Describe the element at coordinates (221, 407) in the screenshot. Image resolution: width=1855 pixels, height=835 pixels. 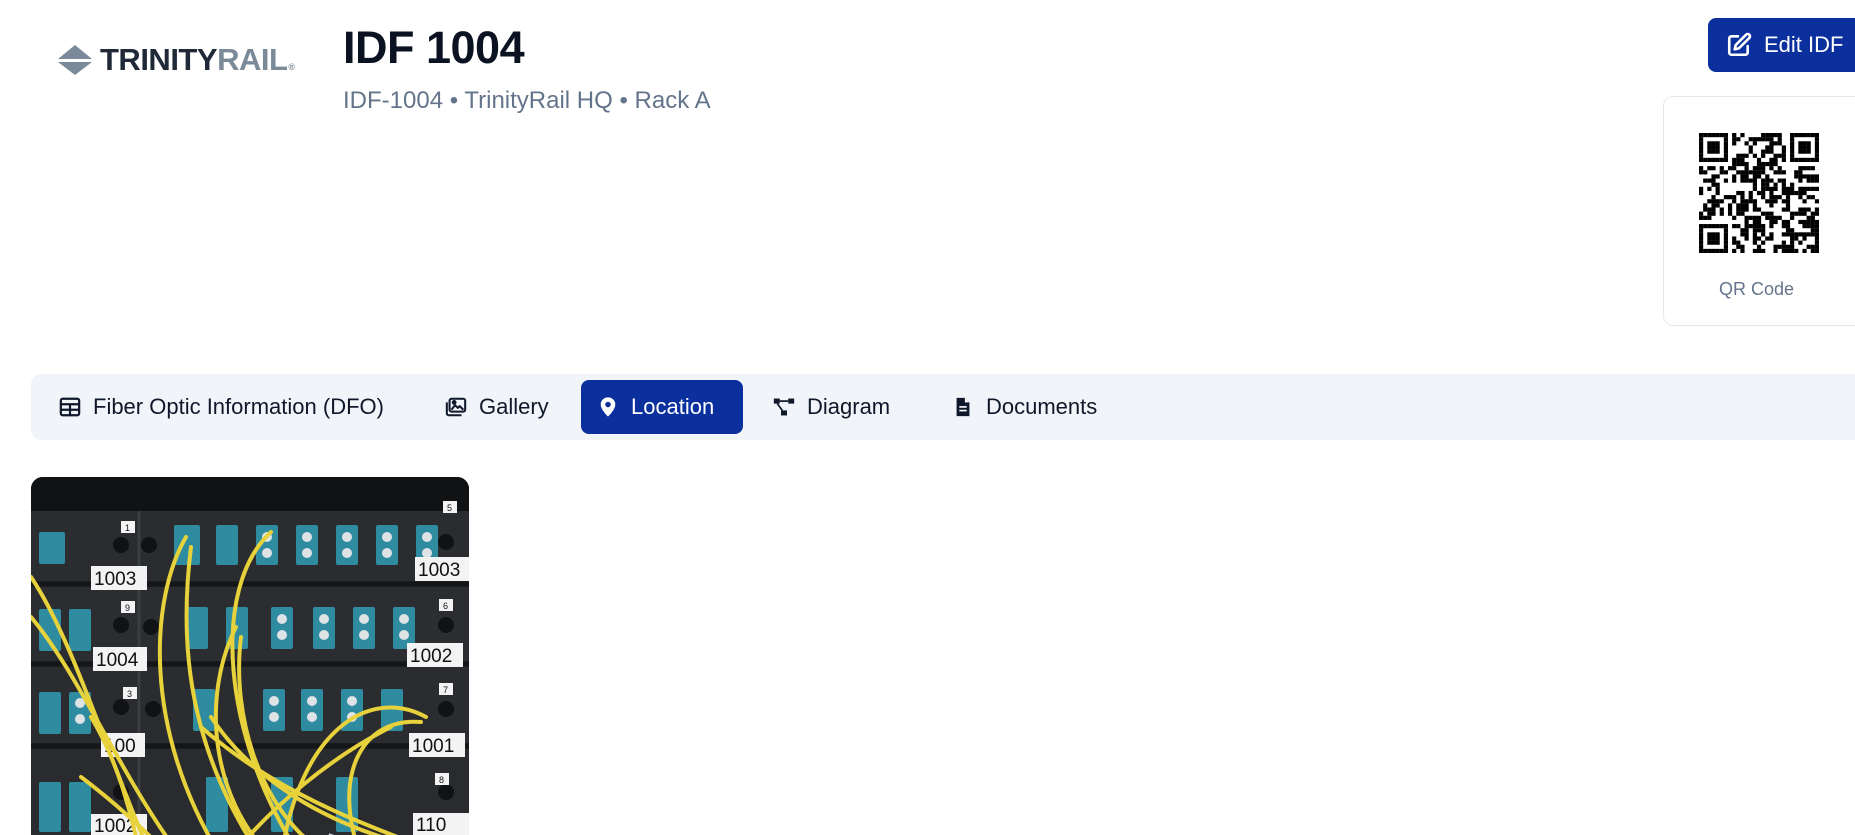
I see `tab-fiber-optic-information: Fiber Optic Information (DFO)` at that location.